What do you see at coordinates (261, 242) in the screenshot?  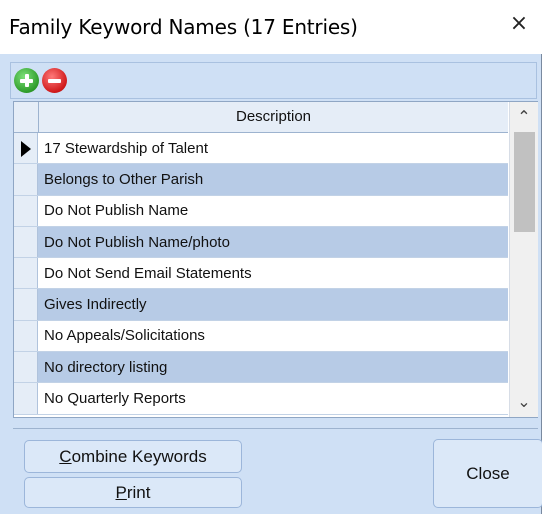 I see `table-row: Do Not Publish Name/photo` at bounding box center [261, 242].